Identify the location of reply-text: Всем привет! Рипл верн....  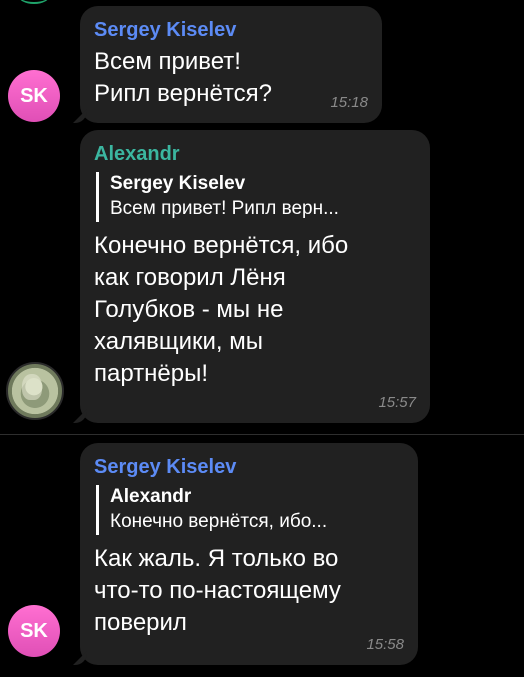
(224, 208).